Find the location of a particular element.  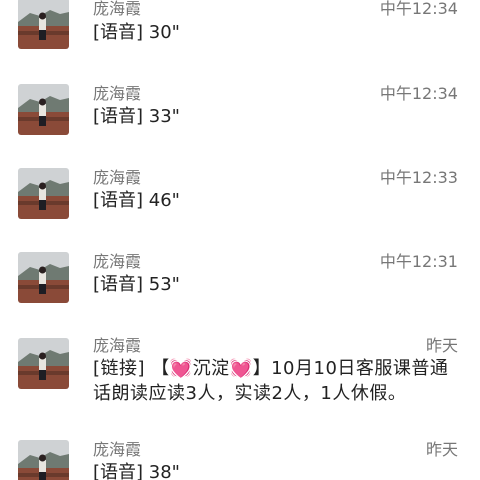

message-row: 庞海霞 昨天 [语音] 38" is located at coordinates (240, 460).